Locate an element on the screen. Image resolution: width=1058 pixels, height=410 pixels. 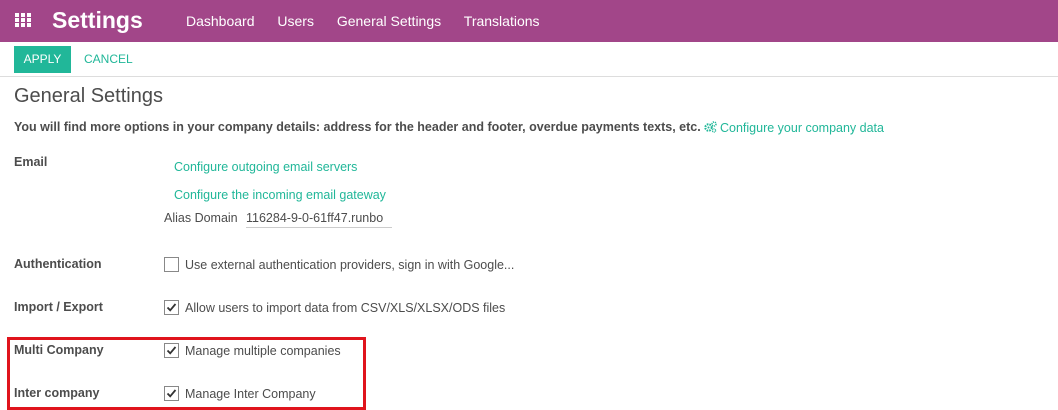
nav-dashboard: Dashboard is located at coordinates (220, 21).